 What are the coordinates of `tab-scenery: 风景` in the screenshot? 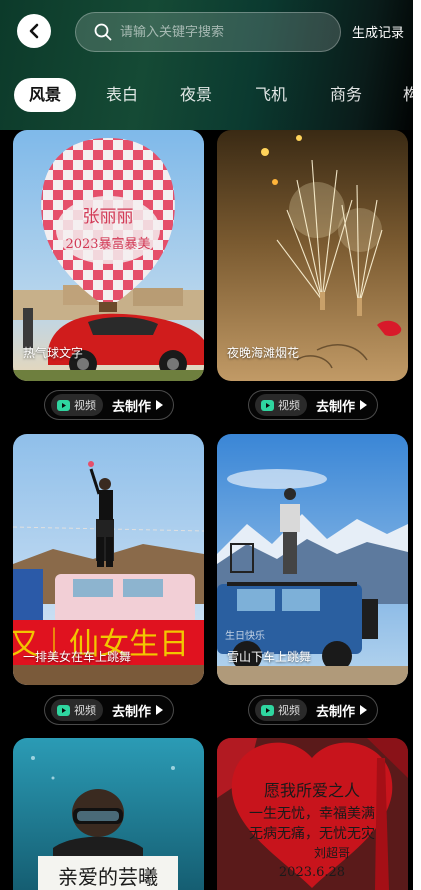 It's located at (45, 95).